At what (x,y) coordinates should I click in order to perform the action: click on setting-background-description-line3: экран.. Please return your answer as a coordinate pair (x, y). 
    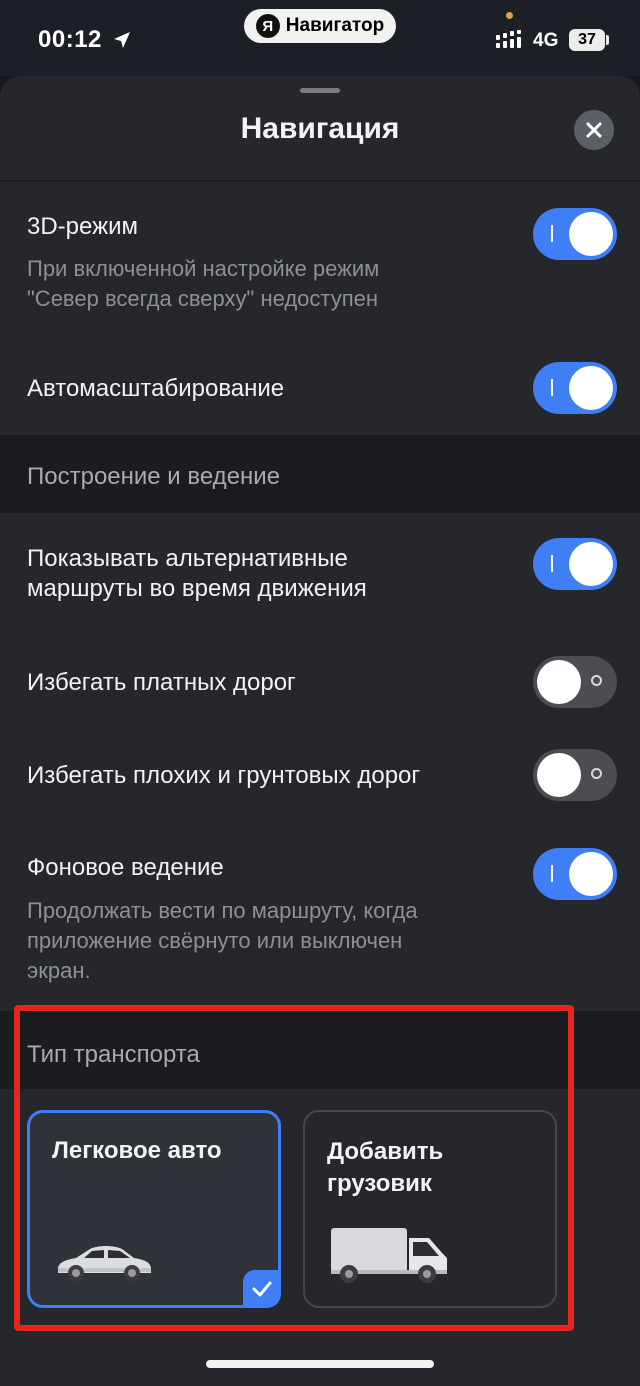
    Looking at the image, I should click on (59, 970).